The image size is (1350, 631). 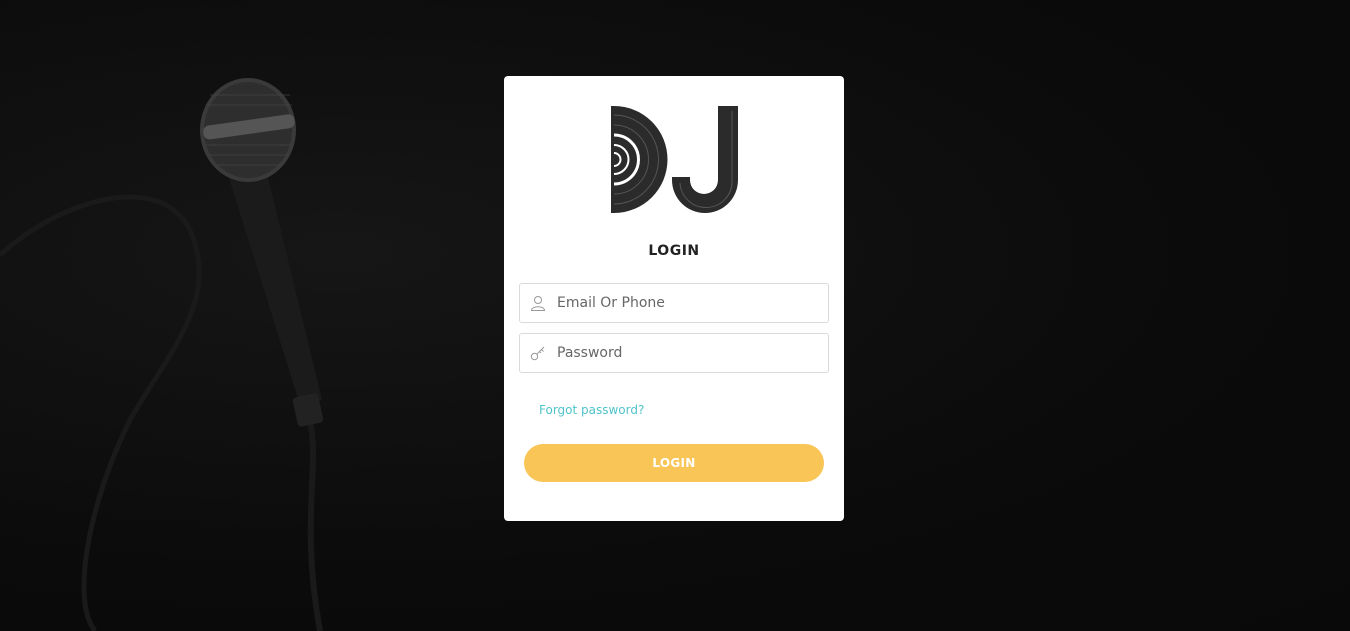 What do you see at coordinates (538, 303) in the screenshot?
I see `user-icon` at bounding box center [538, 303].